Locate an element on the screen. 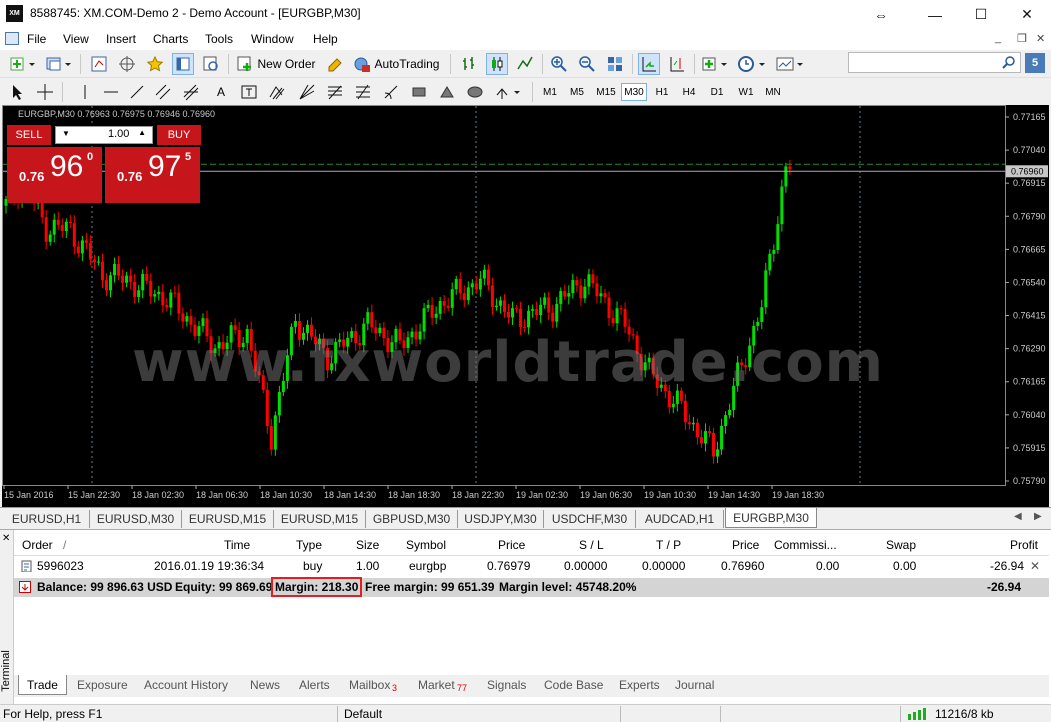  zoom-in-icon is located at coordinates (559, 64).